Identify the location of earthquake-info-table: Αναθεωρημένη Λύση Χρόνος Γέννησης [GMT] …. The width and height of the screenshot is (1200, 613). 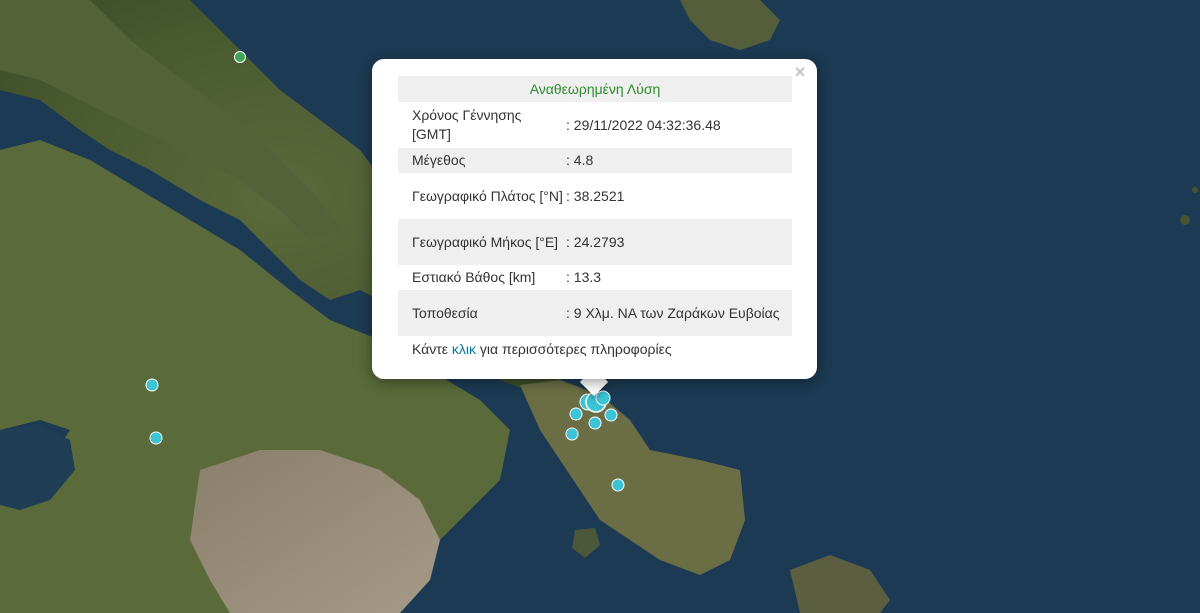
(595, 206).